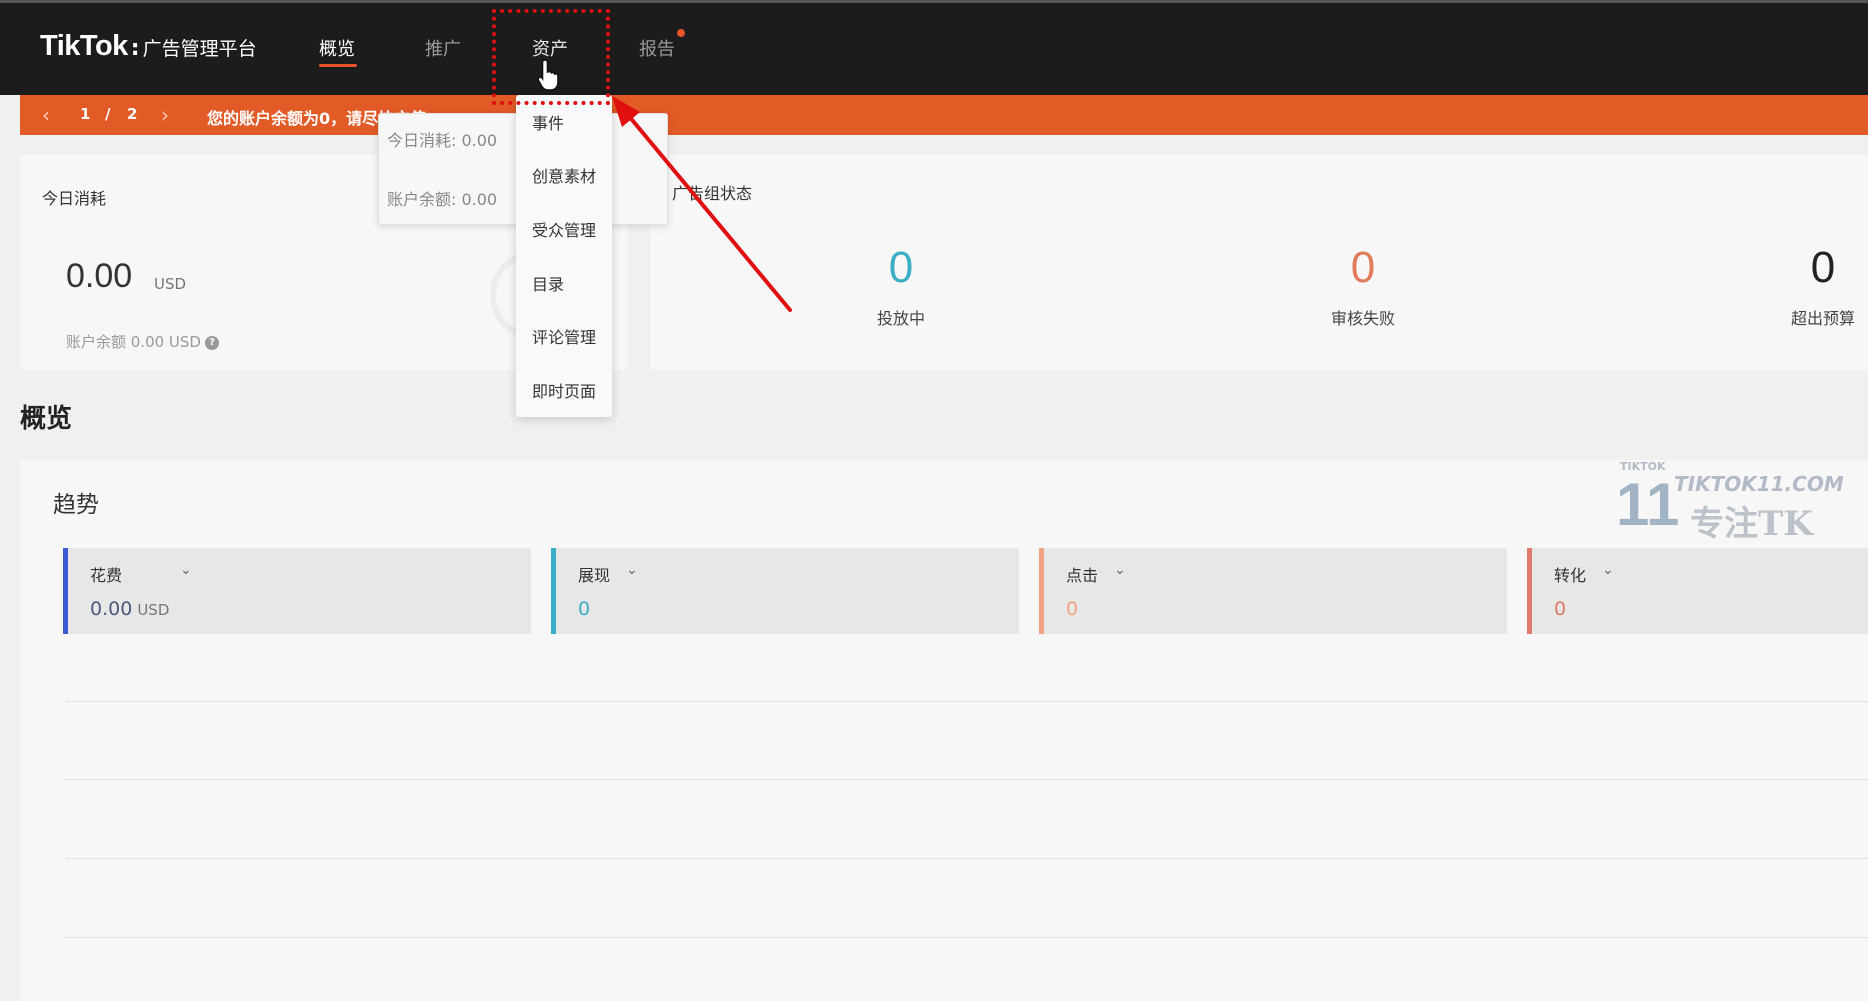 The image size is (1868, 1001). What do you see at coordinates (111, 609) in the screenshot?
I see `metric-spend-number: 0.00` at bounding box center [111, 609].